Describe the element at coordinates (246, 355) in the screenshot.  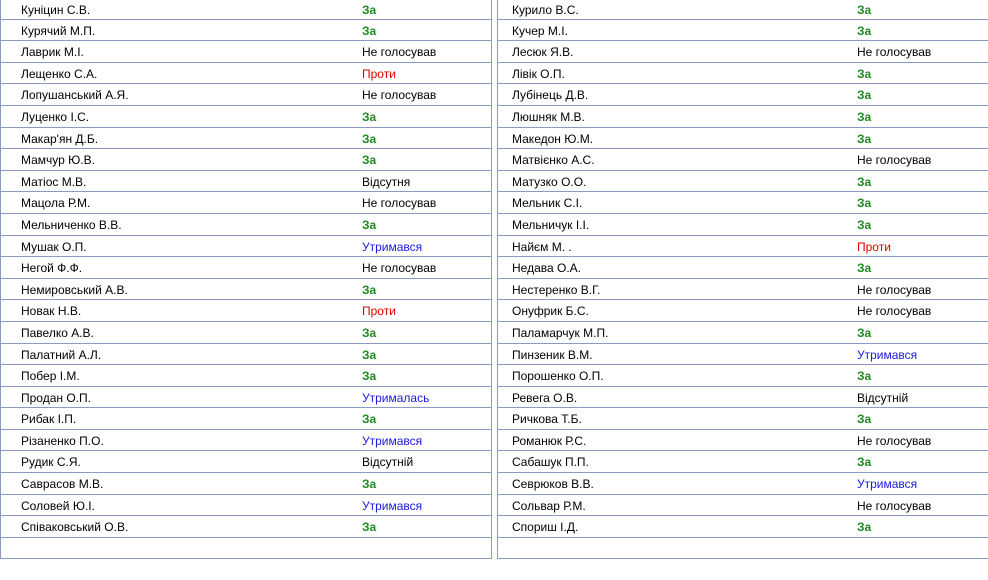
I see `table-row: Палатний А.Л. За` at that location.